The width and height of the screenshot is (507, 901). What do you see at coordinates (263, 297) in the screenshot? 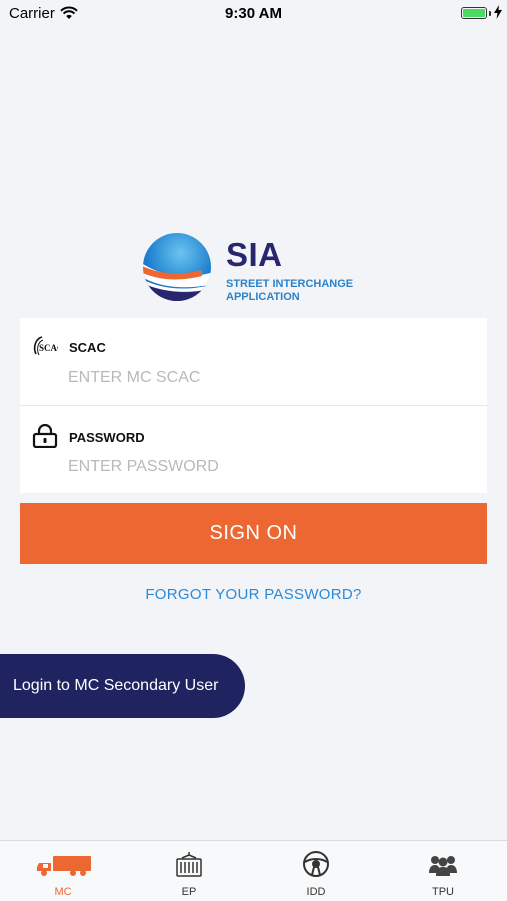
I see `logo-subtitle-line2: APPLICATION` at bounding box center [263, 297].